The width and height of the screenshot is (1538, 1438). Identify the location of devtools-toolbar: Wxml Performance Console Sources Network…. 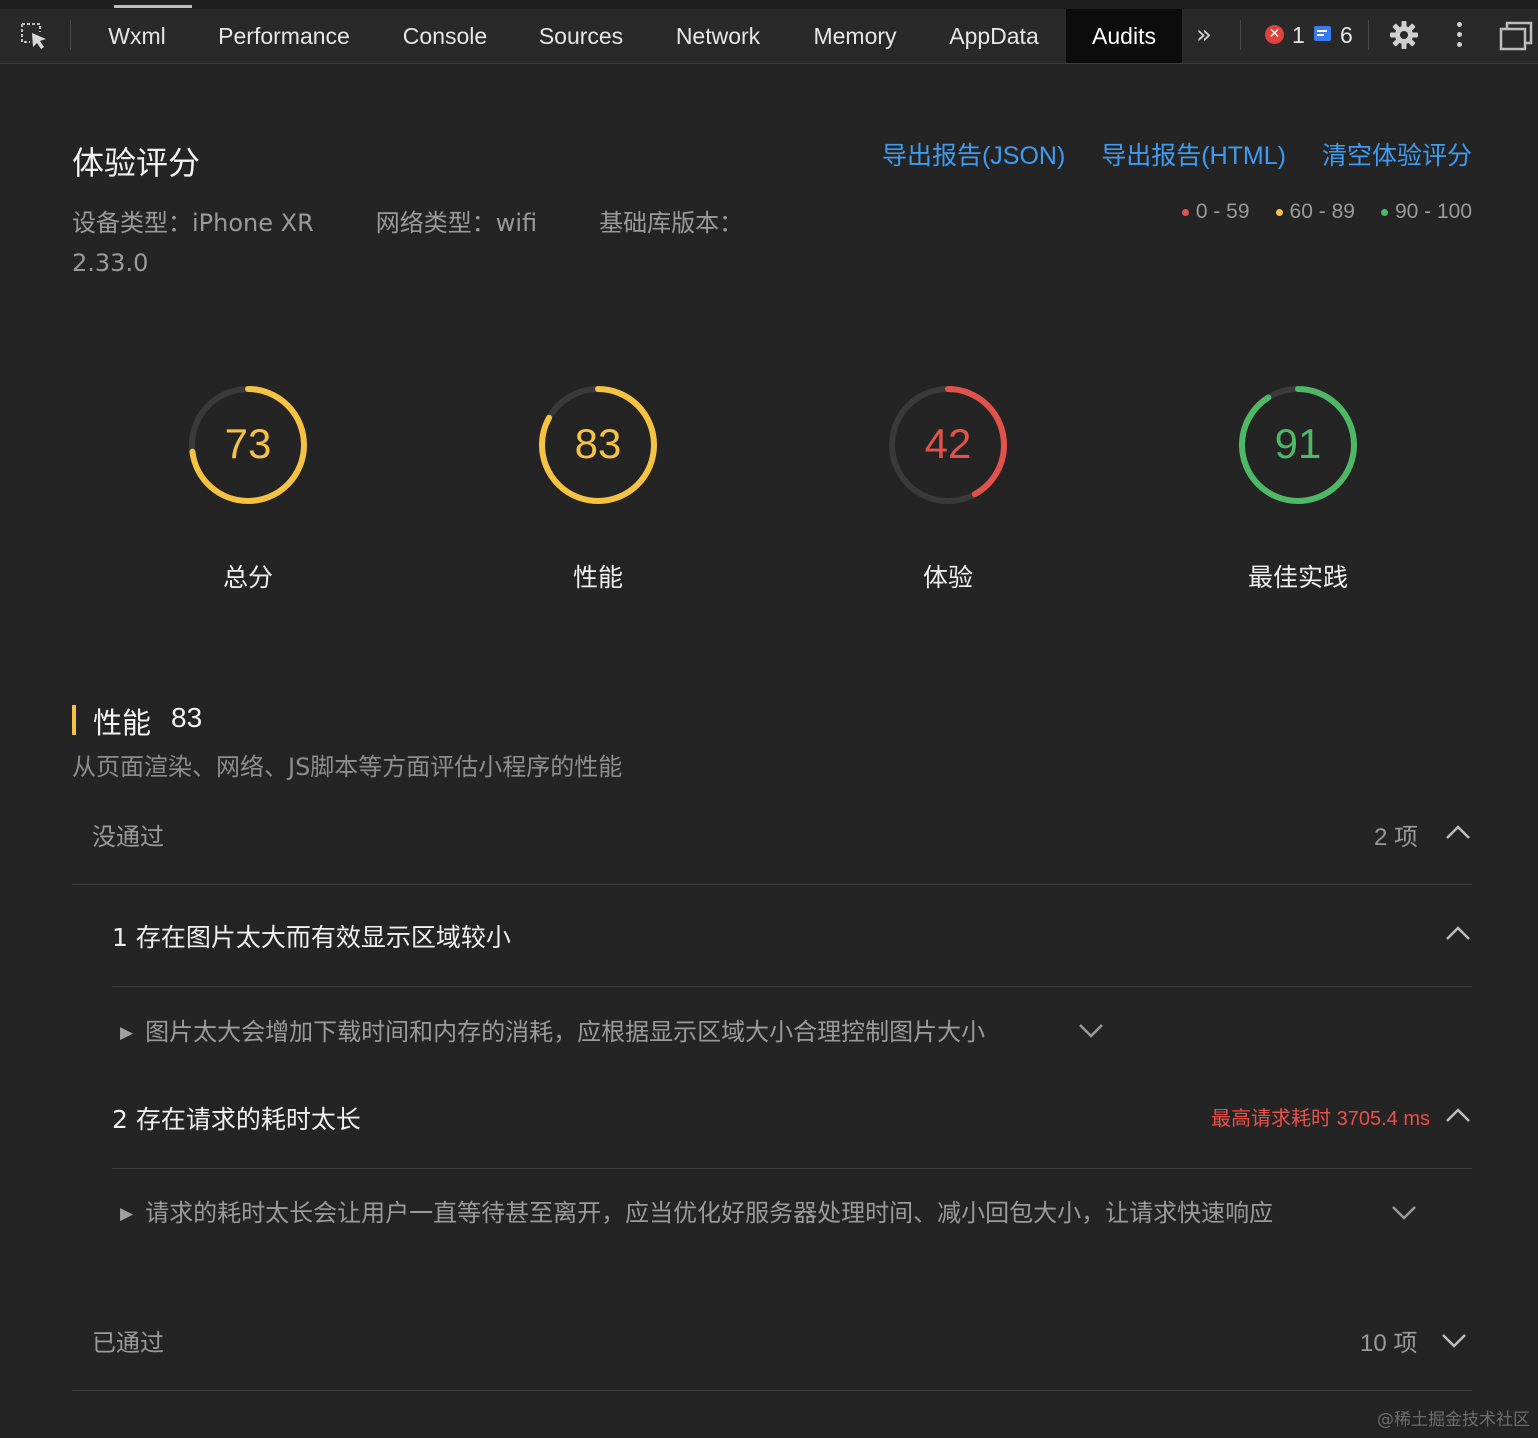
(769, 32).